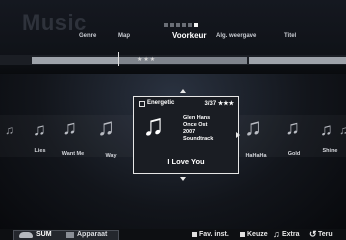 This screenshot has width=346, height=240. Describe the element at coordinates (54, 22) in the screenshot. I see `app-title: Music` at that location.